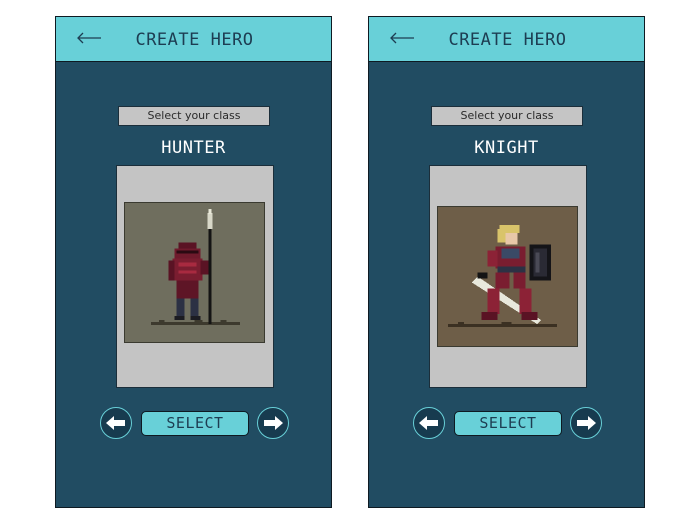 This screenshot has width=700, height=525. I want to click on knight-sprite-icon, so click(507, 276).